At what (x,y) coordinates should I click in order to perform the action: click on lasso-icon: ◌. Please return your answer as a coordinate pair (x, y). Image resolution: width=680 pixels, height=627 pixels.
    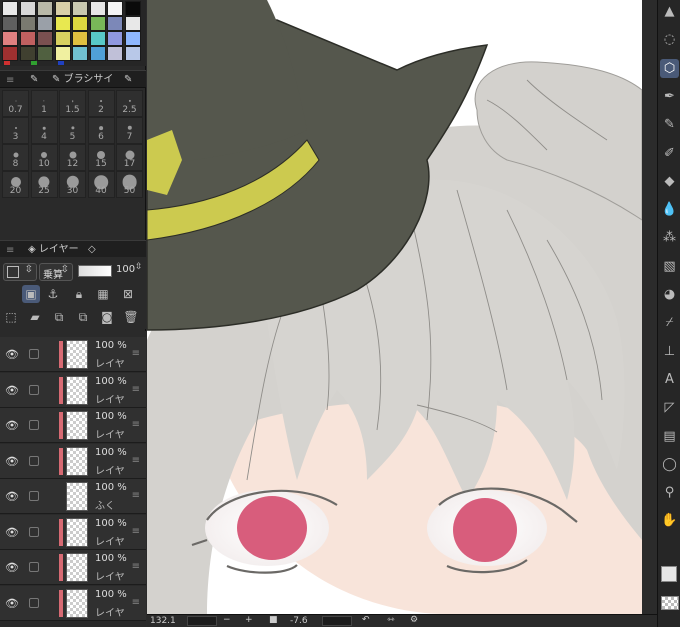
    Looking at the image, I should click on (669, 39).